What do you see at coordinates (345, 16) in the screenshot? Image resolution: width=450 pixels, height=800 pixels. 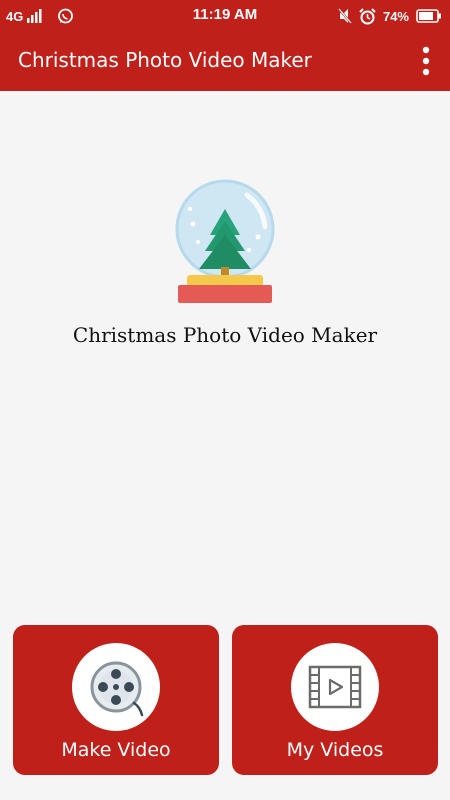 I see `mute-icon` at bounding box center [345, 16].